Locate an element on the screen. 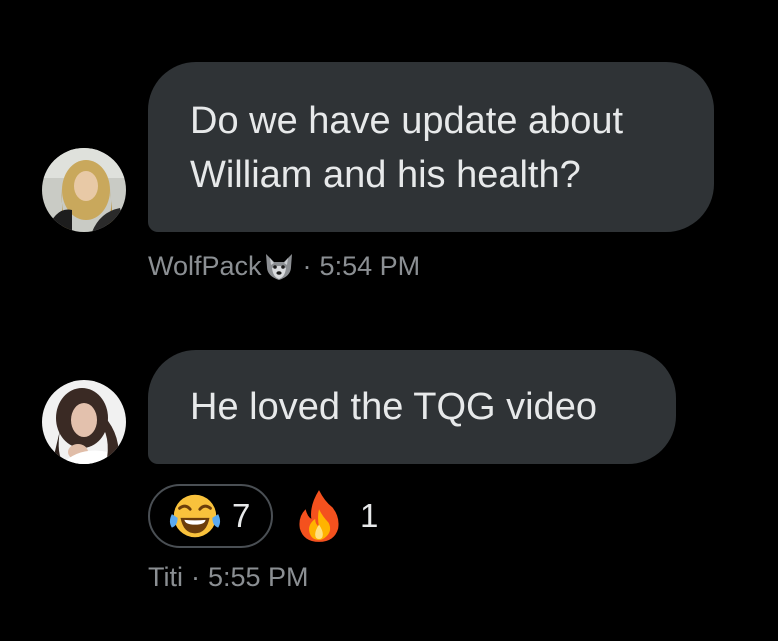 This screenshot has height=641, width=778. message-timestamp: 5:54 PM is located at coordinates (370, 266).